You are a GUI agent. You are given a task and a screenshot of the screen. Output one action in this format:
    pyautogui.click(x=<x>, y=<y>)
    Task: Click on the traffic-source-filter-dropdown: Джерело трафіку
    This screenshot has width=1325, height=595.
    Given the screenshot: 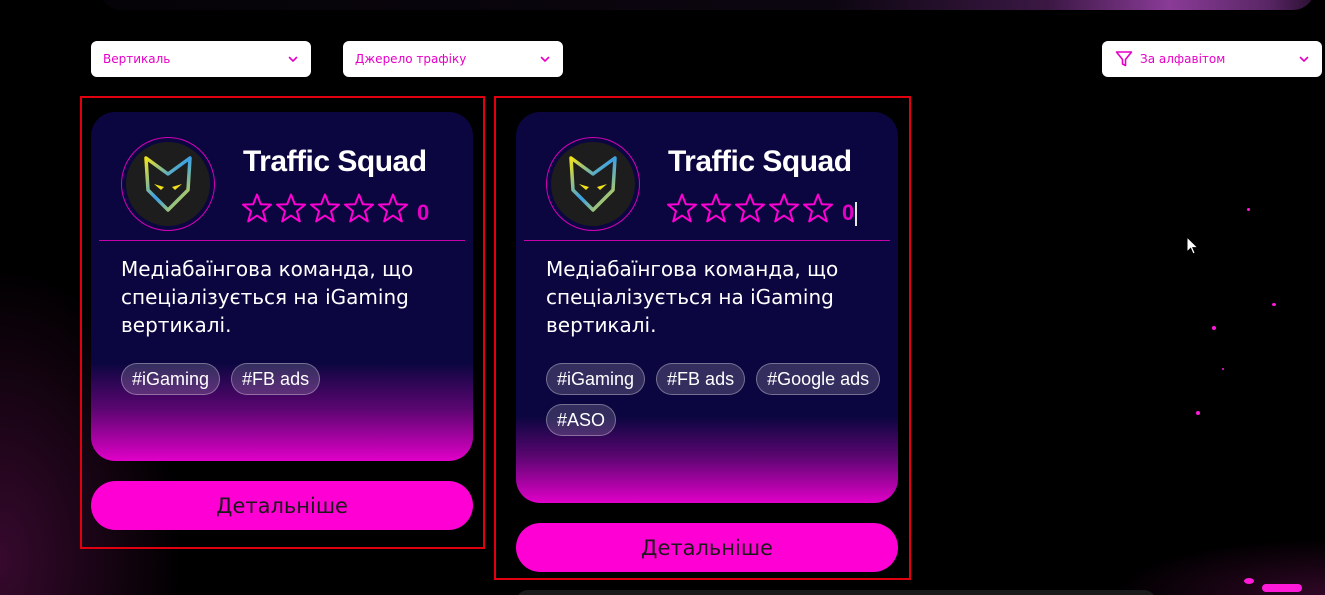 What is the action you would take?
    pyautogui.click(x=453, y=59)
    